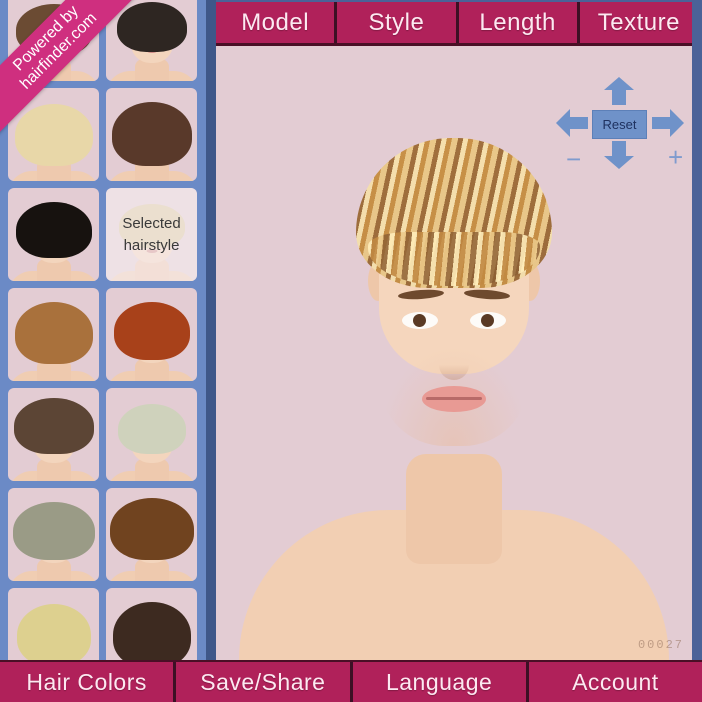  Describe the element at coordinates (660, 645) in the screenshot. I see `image-number-watermark: 00027` at that location.